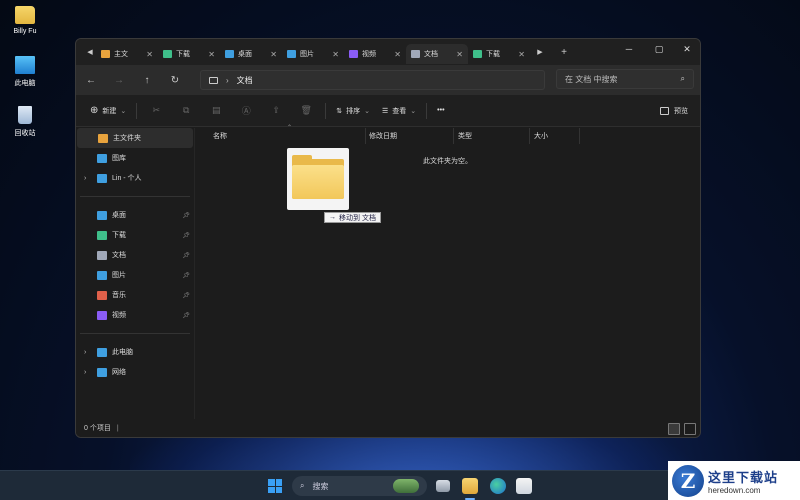 The height and width of the screenshot is (500, 800). I want to click on delete-icon: 🗑︎, so click(306, 110).